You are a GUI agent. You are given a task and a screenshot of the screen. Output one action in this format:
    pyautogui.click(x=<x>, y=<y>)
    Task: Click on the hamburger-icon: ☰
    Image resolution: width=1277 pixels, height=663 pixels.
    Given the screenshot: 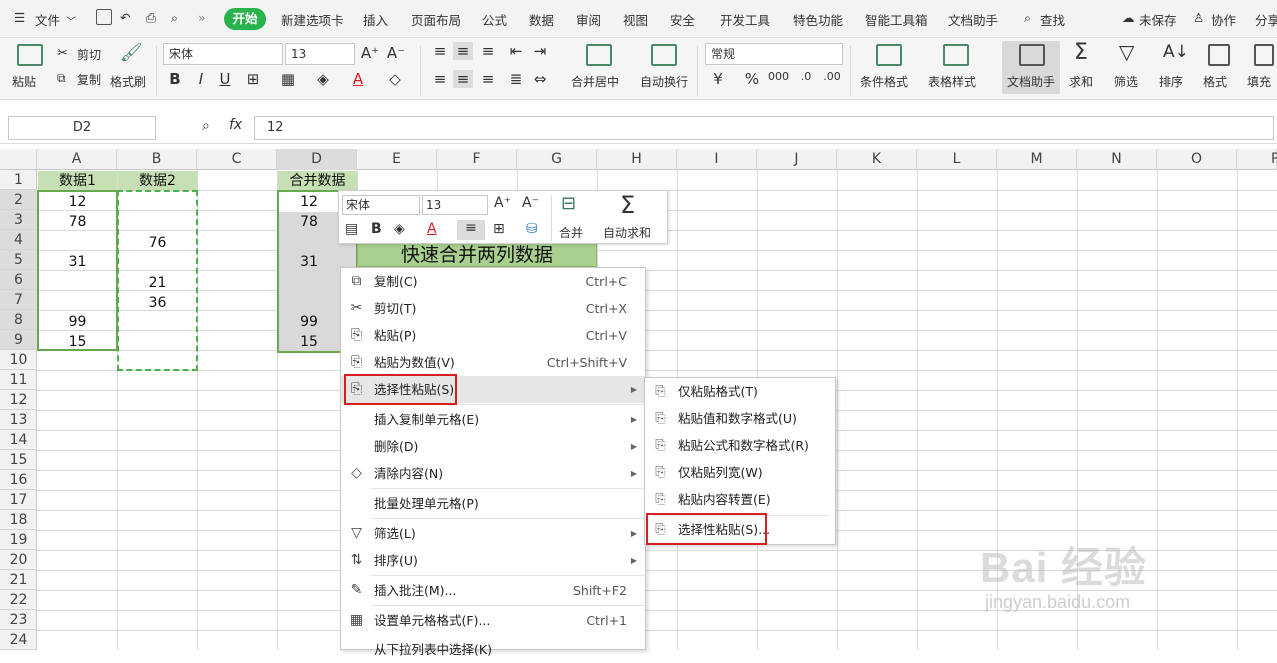 What is the action you would take?
    pyautogui.click(x=19, y=17)
    